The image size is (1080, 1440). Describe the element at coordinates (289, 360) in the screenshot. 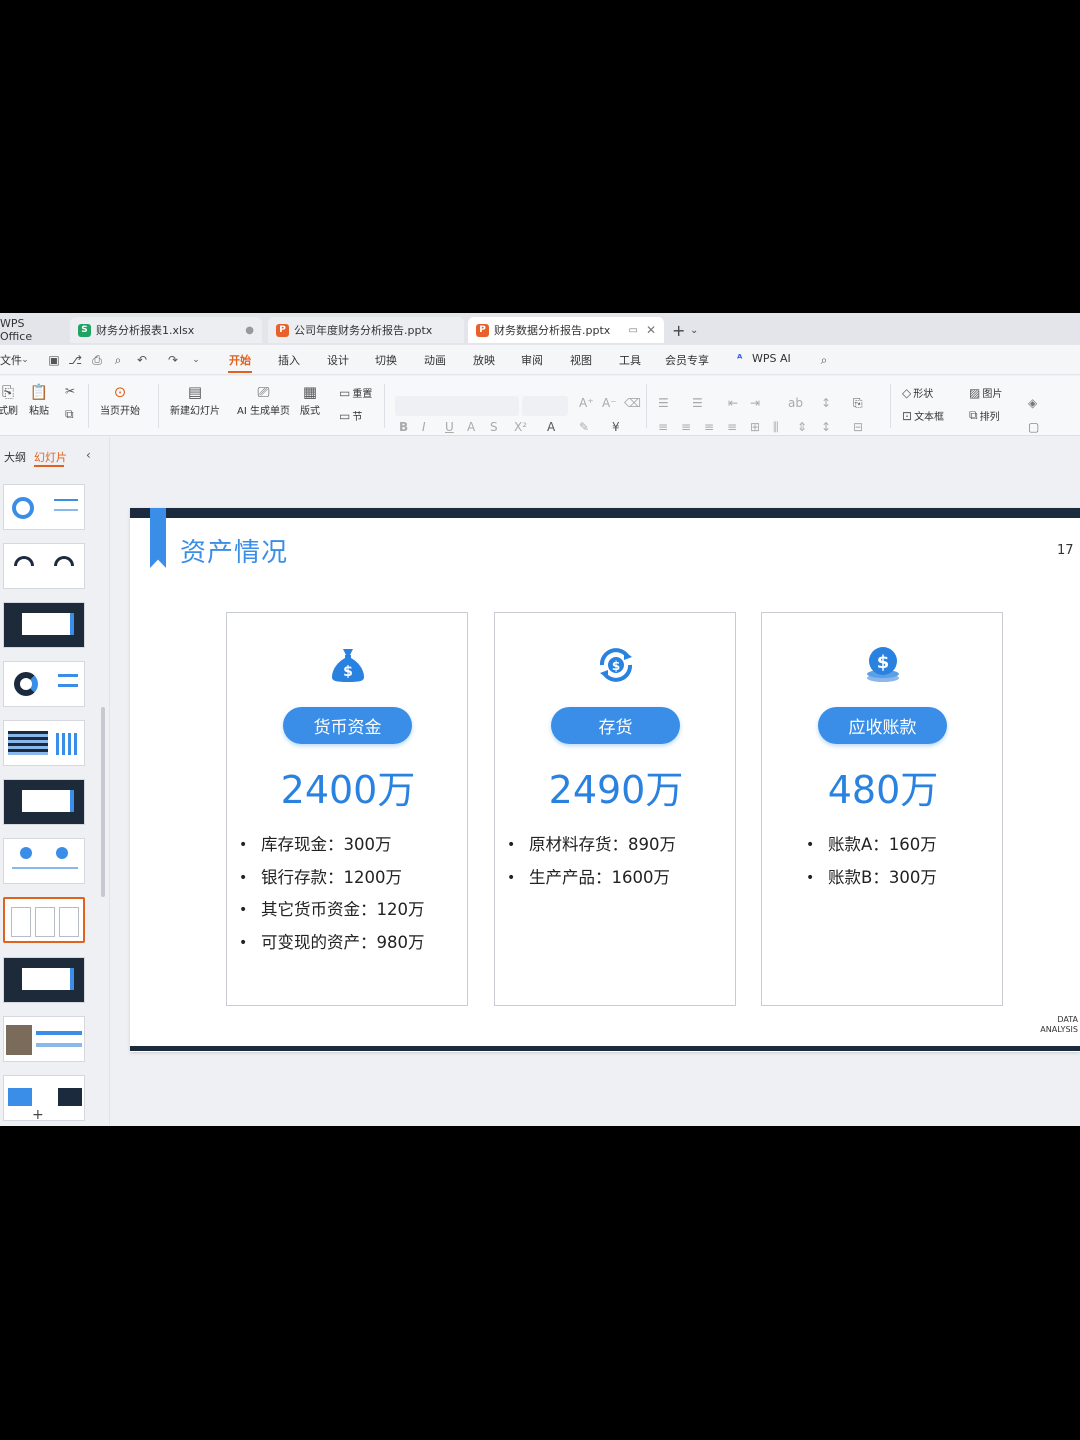

I see `menu-insert: 插入` at that location.